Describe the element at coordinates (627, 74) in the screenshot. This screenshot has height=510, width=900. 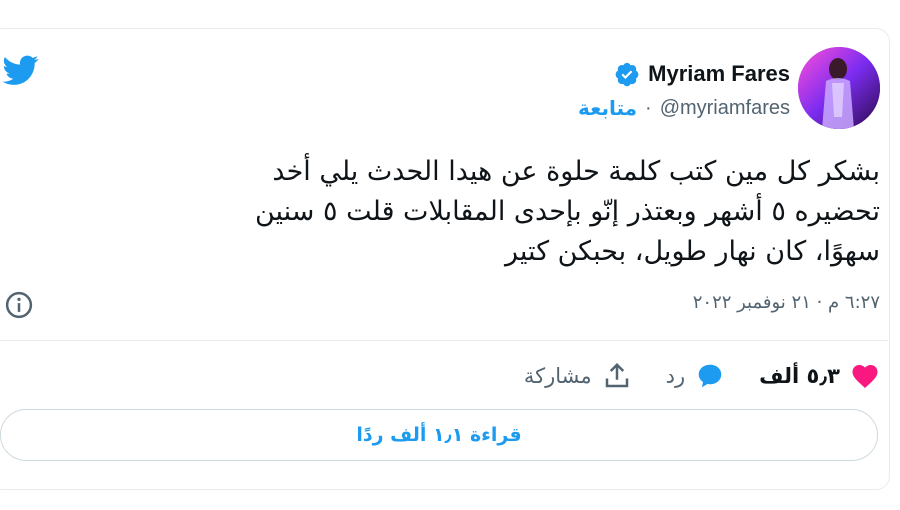
I see `verified-badge-icon` at that location.